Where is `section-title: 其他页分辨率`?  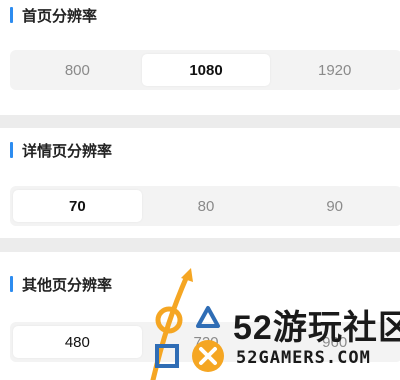
section-title: 其他页分辨率 is located at coordinates (61, 284).